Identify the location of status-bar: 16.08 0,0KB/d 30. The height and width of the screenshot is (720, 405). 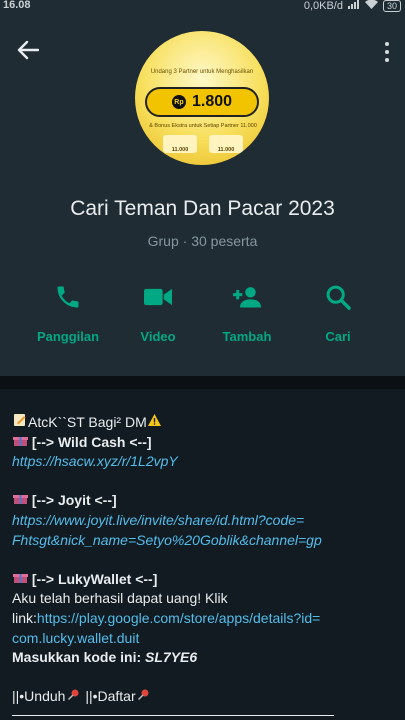
(202, 7).